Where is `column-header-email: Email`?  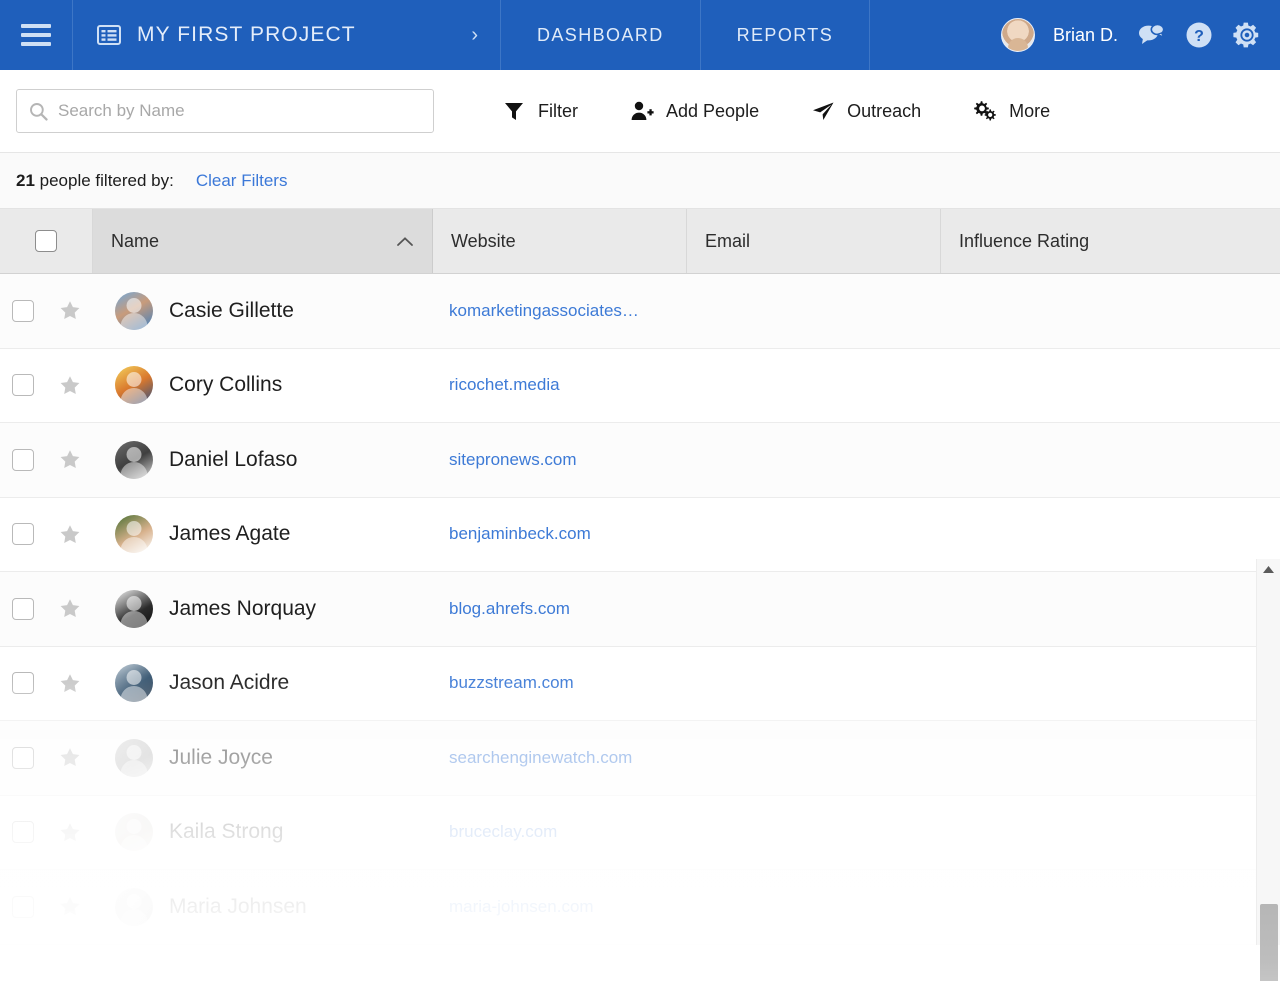
column-header-email: Email is located at coordinates (814, 241).